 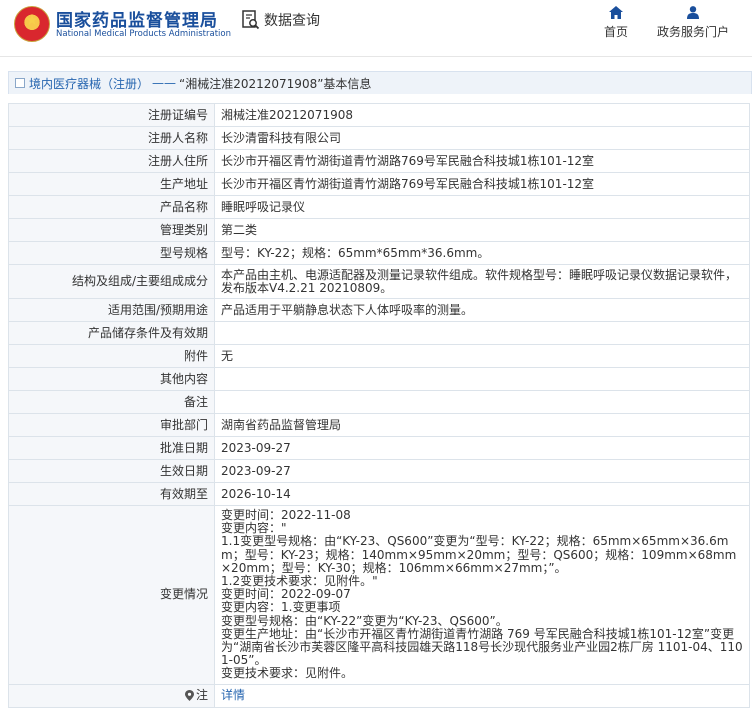 What do you see at coordinates (111, 494) in the screenshot?
I see `row-label: 有效期至` at bounding box center [111, 494].